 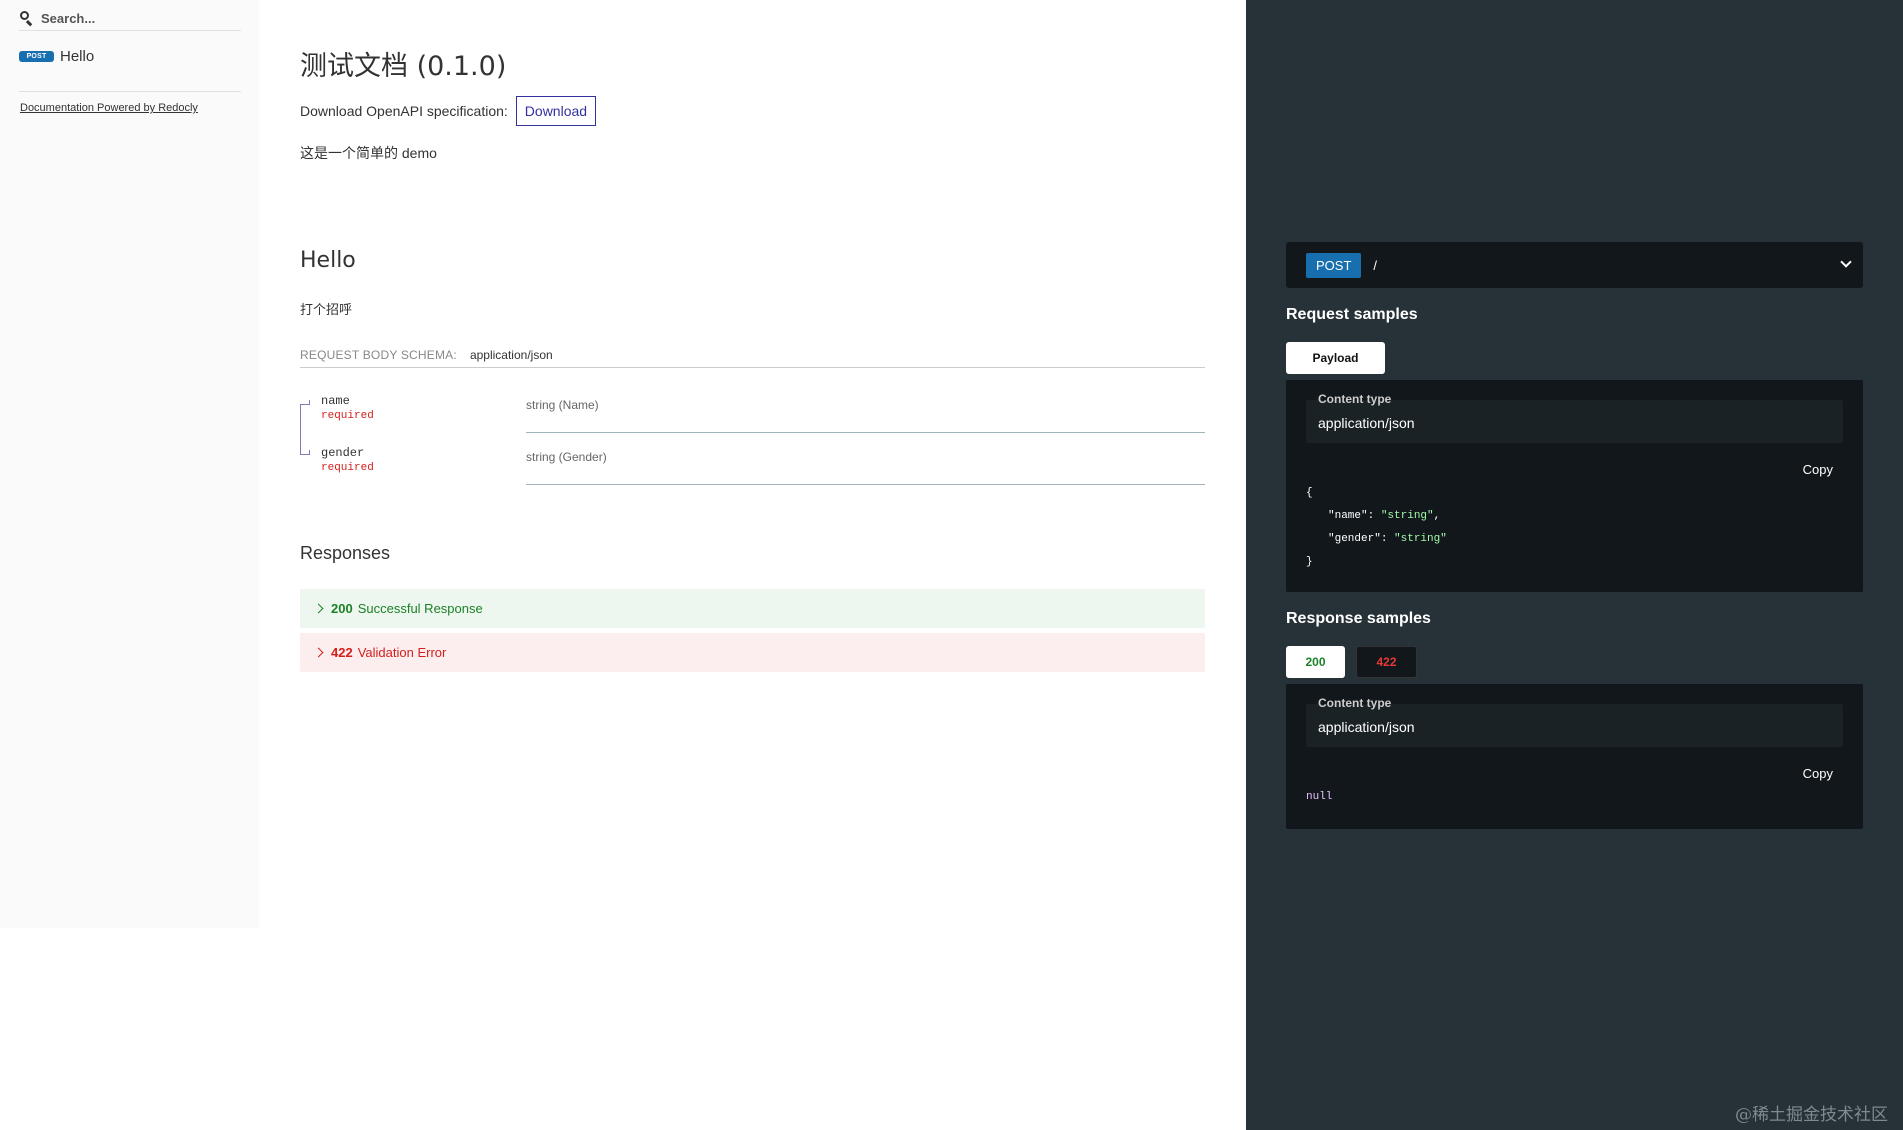 What do you see at coordinates (566, 457) in the screenshot?
I see `property-type: string (Gender)` at bounding box center [566, 457].